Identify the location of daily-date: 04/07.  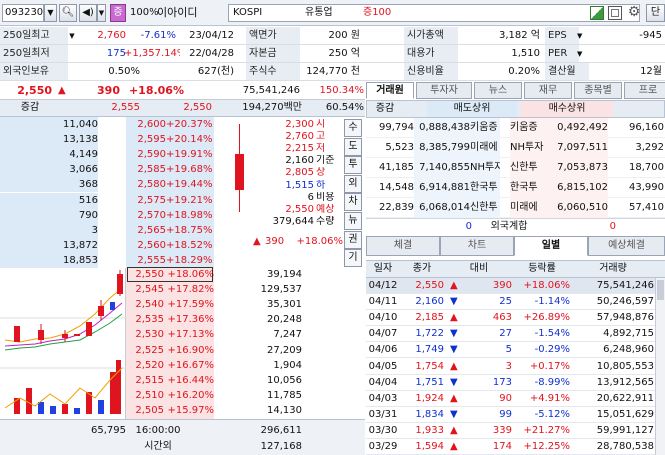
(383, 334).